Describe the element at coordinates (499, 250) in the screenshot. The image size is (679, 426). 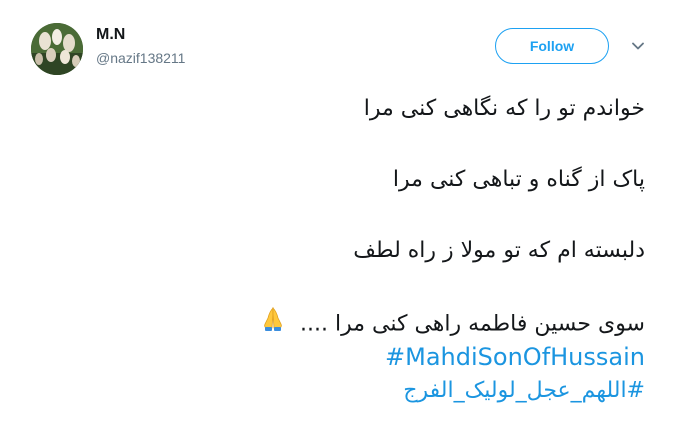
I see `tweet-line: دلبسته ام که تو مولا ز راه لطف` at that location.